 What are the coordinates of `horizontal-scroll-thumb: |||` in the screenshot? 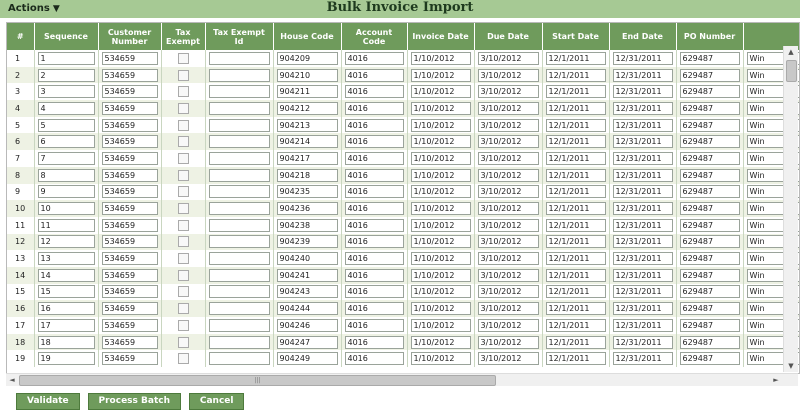 It's located at (257, 380).